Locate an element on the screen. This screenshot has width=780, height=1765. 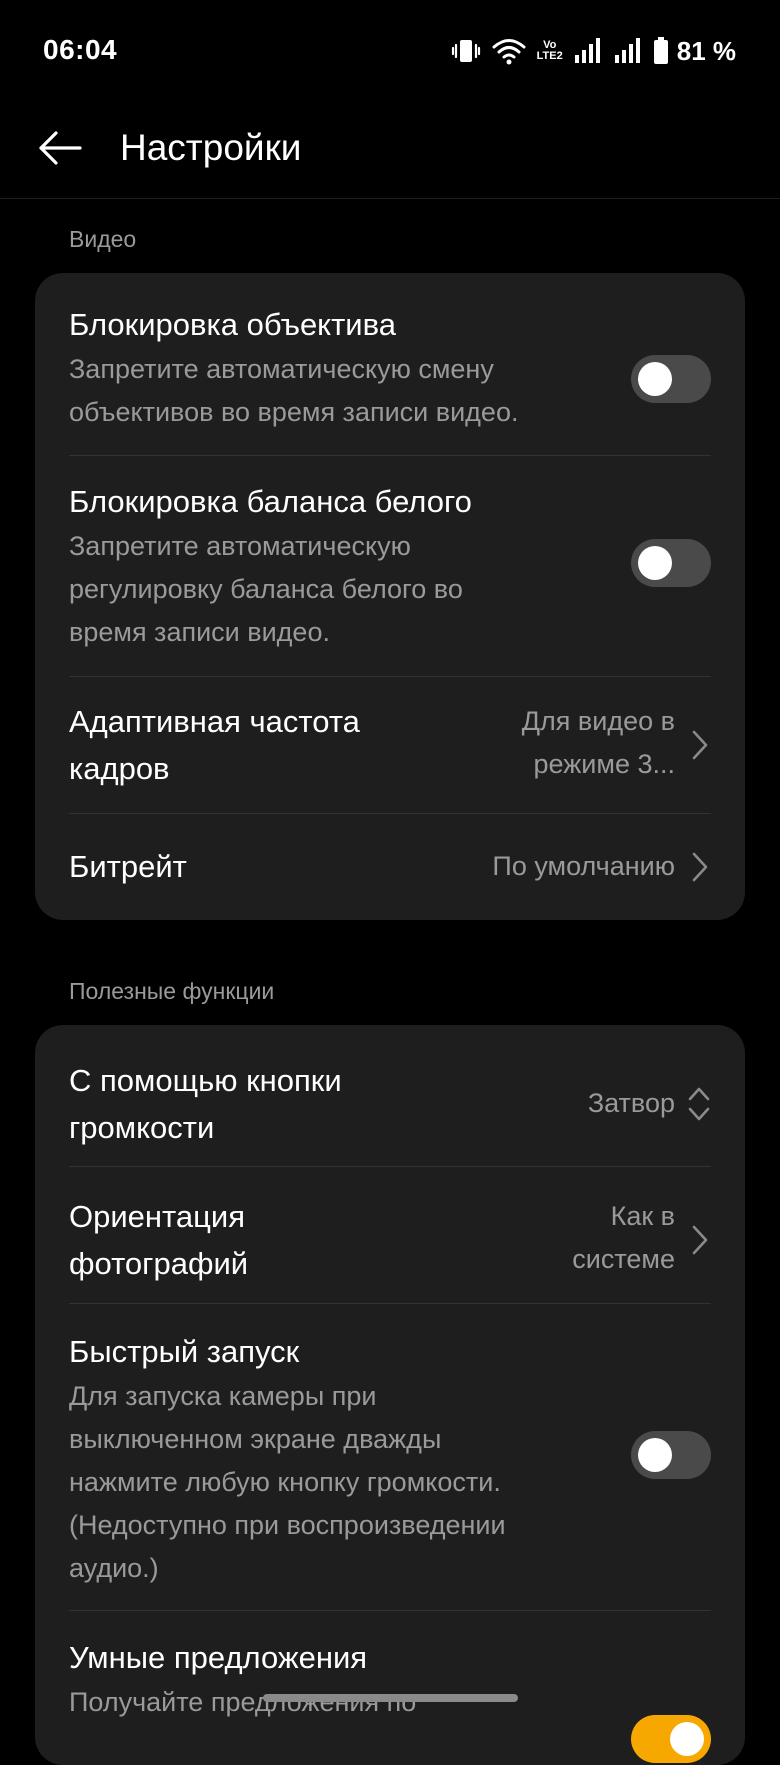
chevron-updown-icon is located at coordinates (699, 1104).